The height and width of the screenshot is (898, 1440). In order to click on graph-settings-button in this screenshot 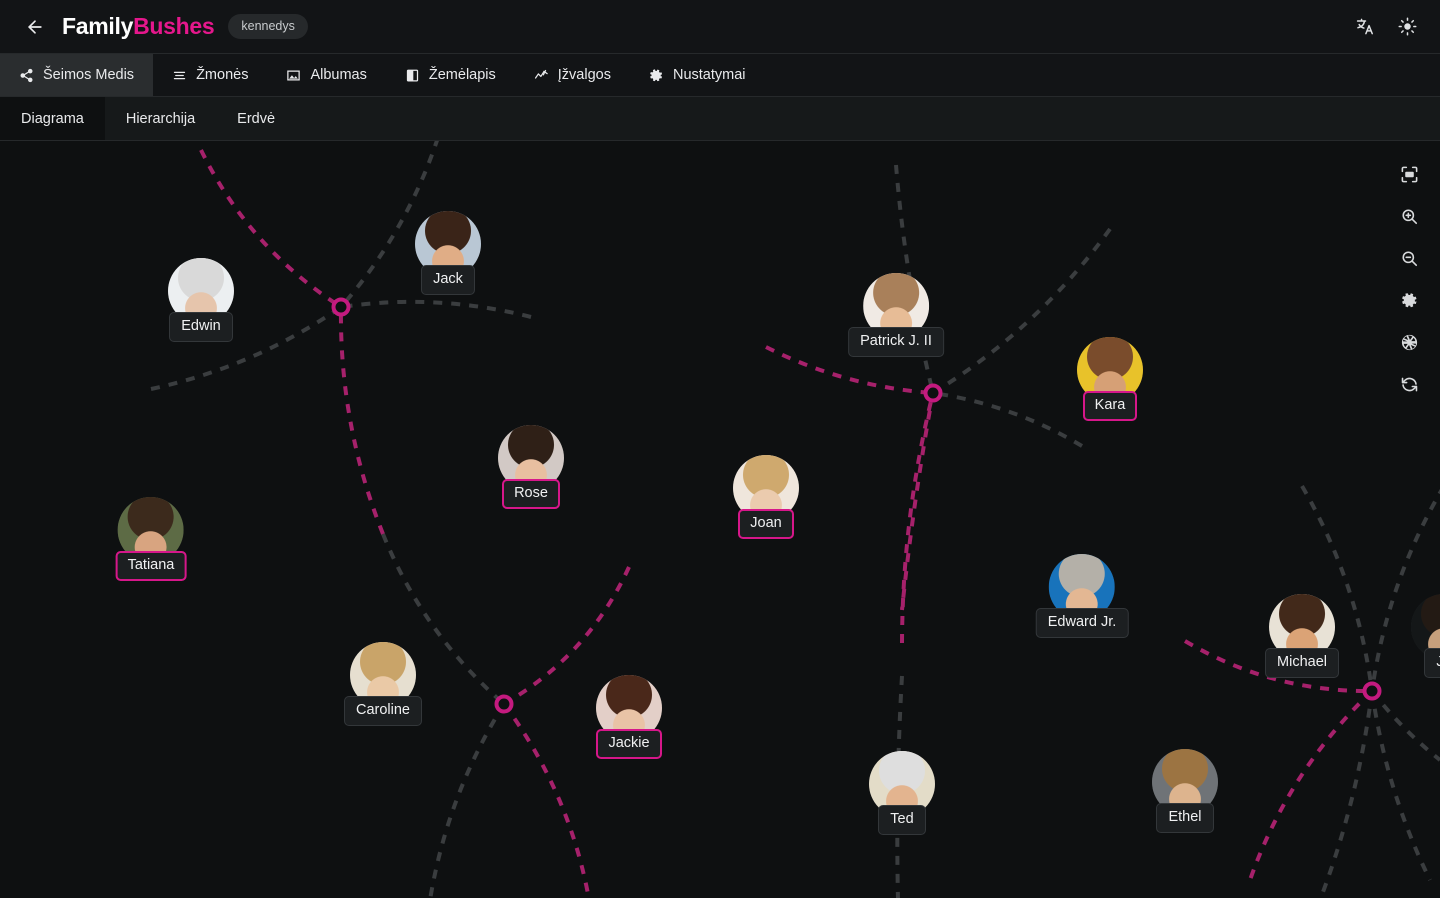, I will do `click(1409, 300)`.